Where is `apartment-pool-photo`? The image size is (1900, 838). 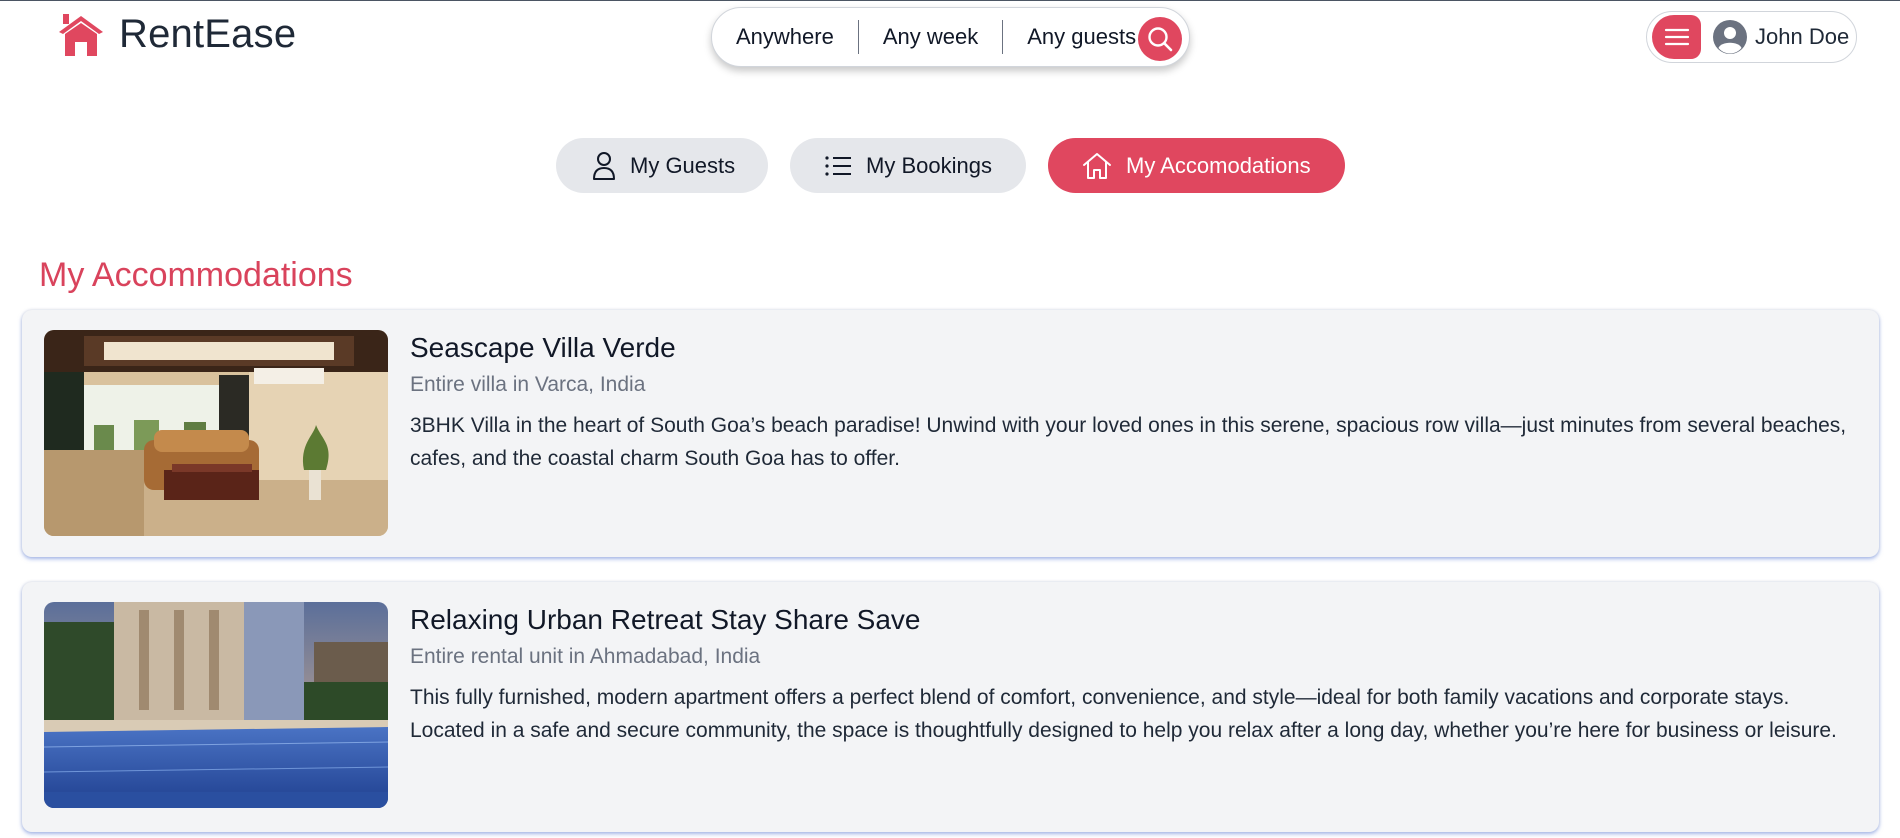
apartment-pool-photo is located at coordinates (216, 705).